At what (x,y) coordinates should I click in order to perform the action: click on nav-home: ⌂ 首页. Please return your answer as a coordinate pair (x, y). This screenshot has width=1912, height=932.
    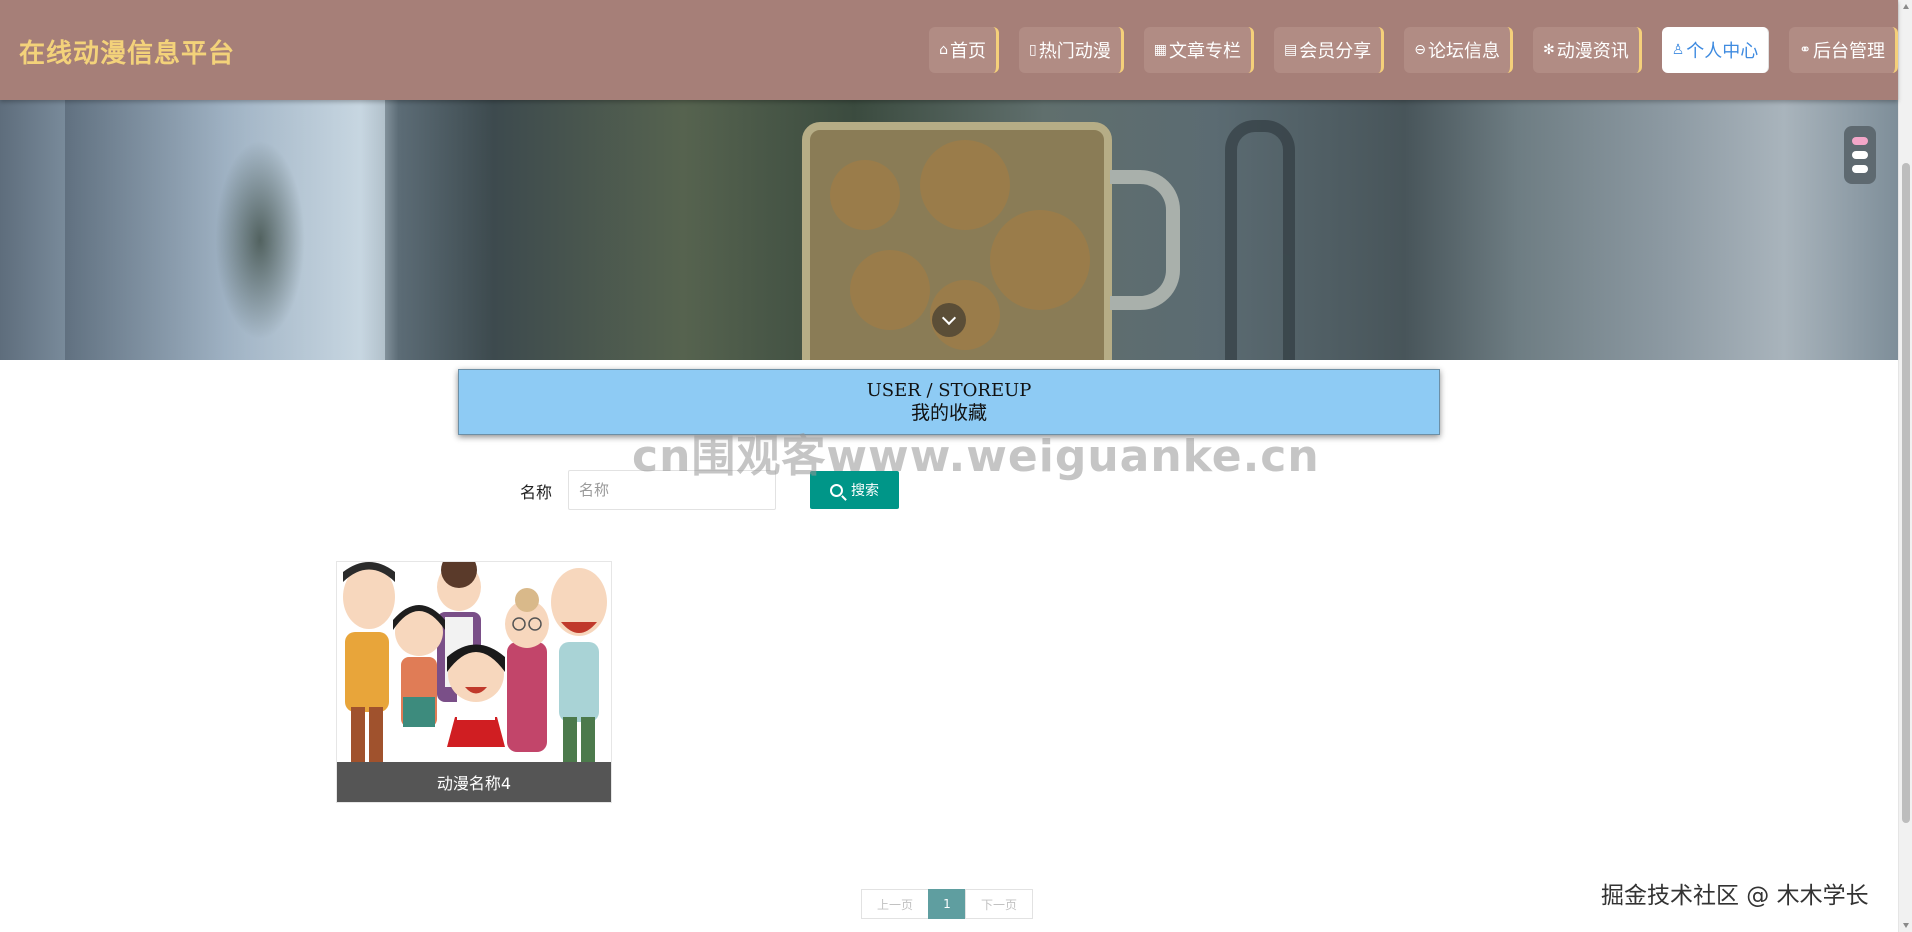
    Looking at the image, I should click on (964, 50).